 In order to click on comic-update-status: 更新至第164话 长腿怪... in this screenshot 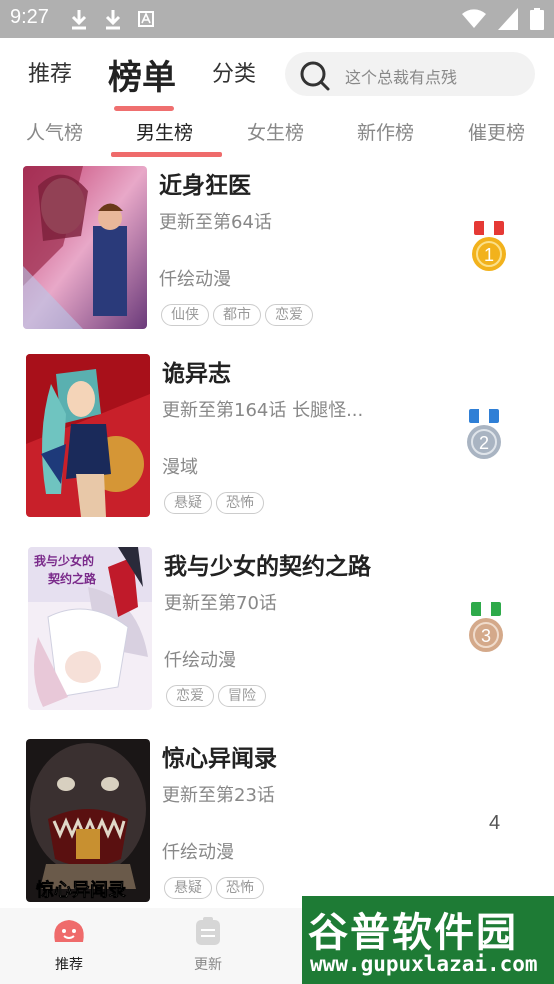, I will do `click(263, 410)`.